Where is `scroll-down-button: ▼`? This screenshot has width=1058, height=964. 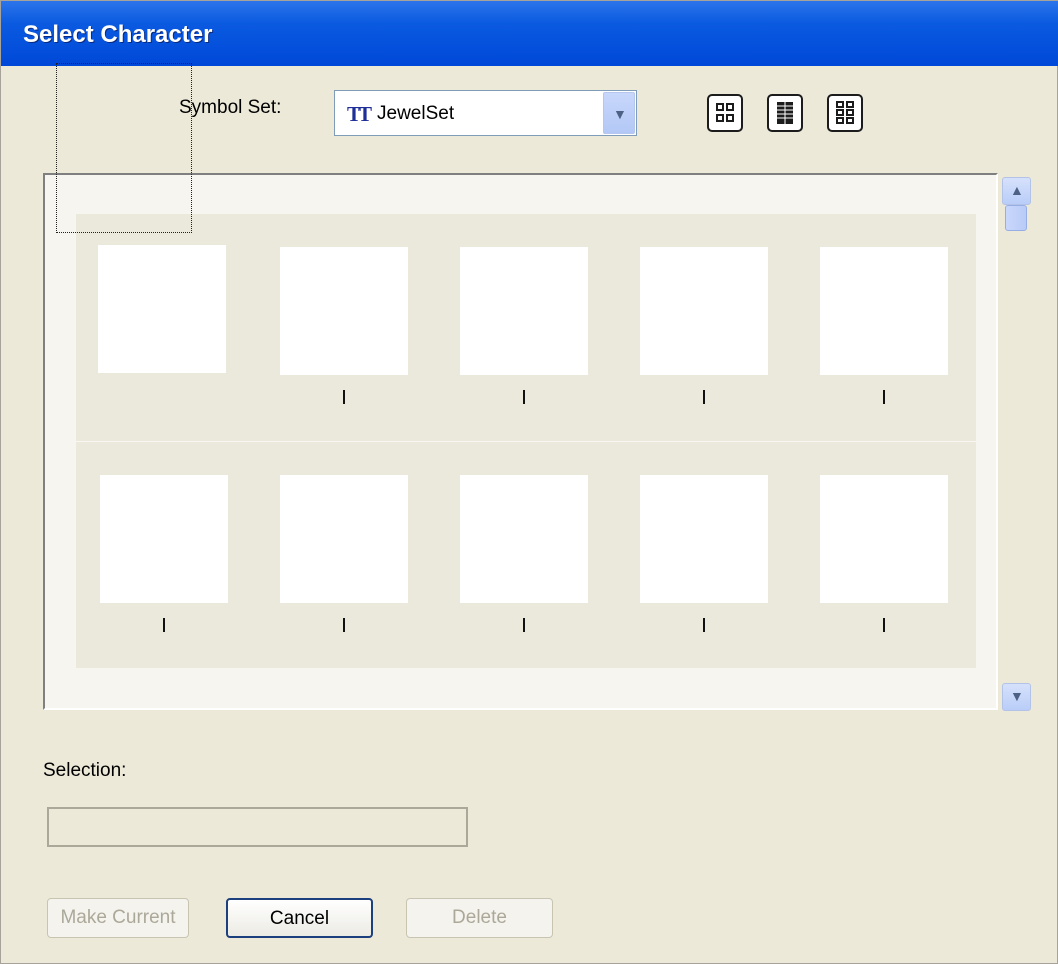 scroll-down-button: ▼ is located at coordinates (1016, 697).